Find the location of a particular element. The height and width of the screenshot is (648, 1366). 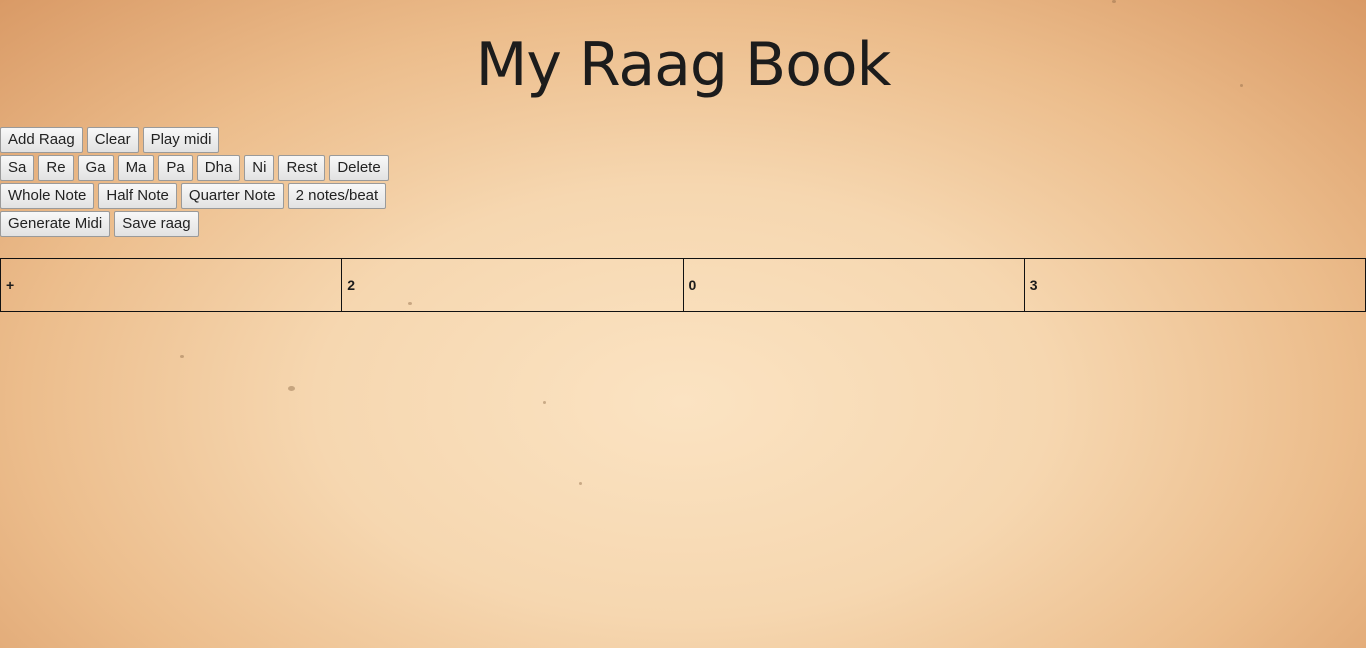

rest-button: Rest is located at coordinates (302, 168).